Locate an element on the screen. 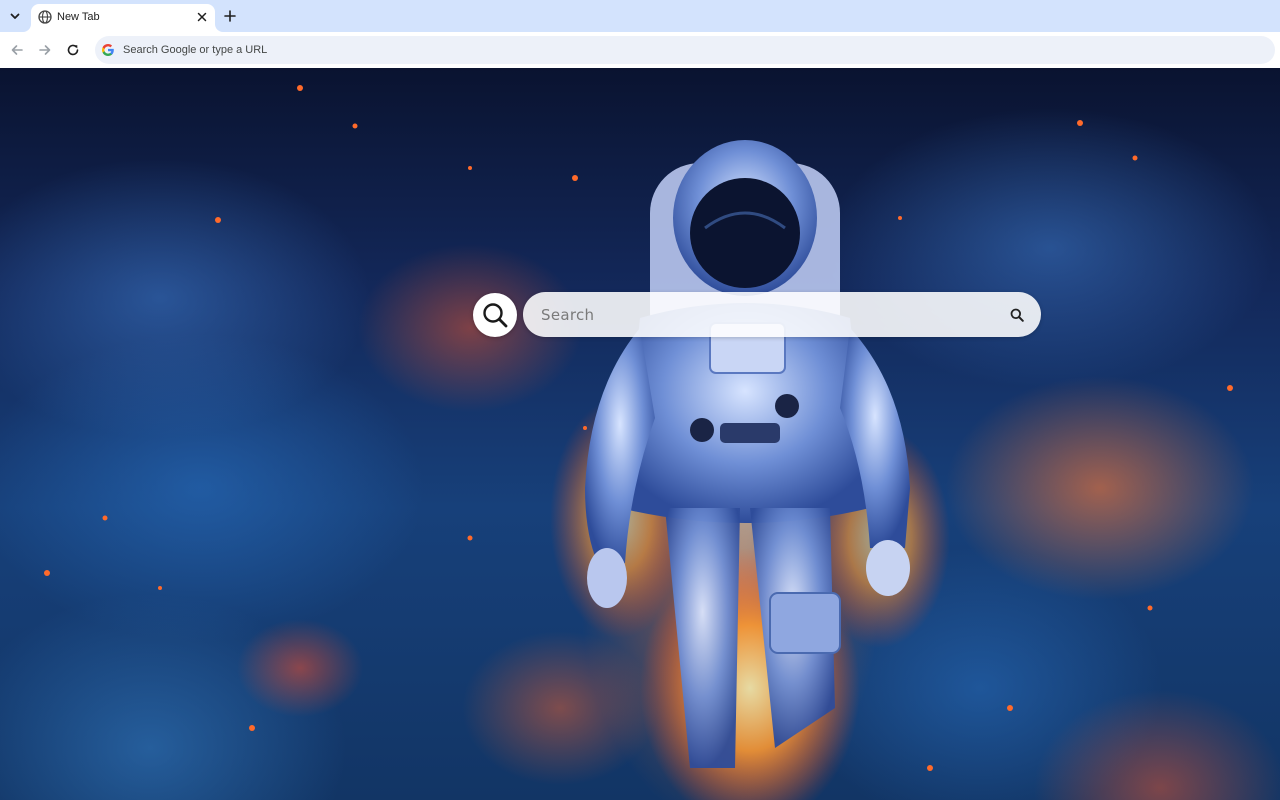 The width and height of the screenshot is (1280, 800). reload-icon is located at coordinates (73, 50).